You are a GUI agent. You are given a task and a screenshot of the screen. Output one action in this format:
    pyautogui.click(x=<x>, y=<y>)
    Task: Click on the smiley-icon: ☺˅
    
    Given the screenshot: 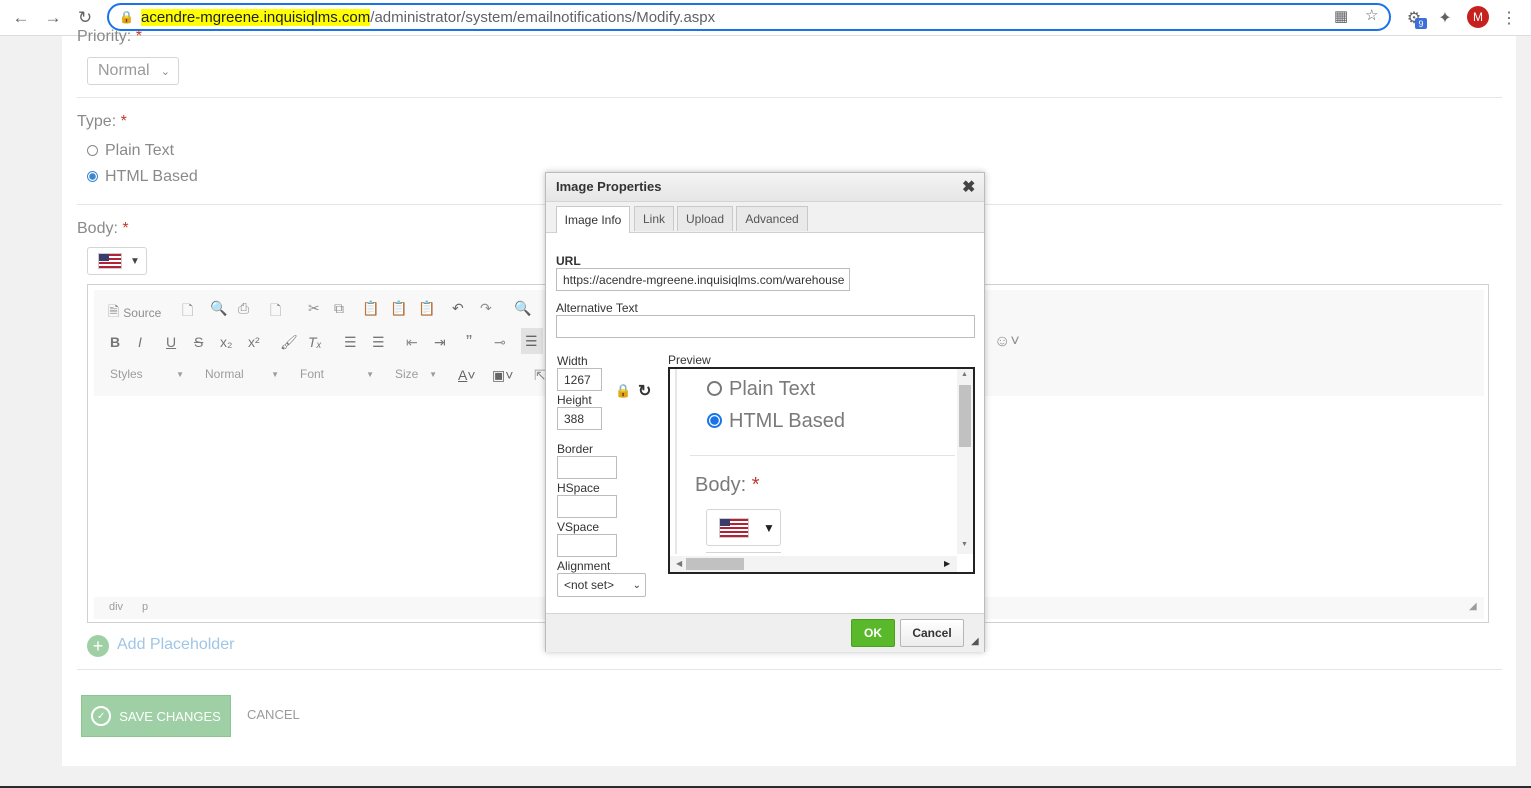 What is the action you would take?
    pyautogui.click(x=1007, y=342)
    